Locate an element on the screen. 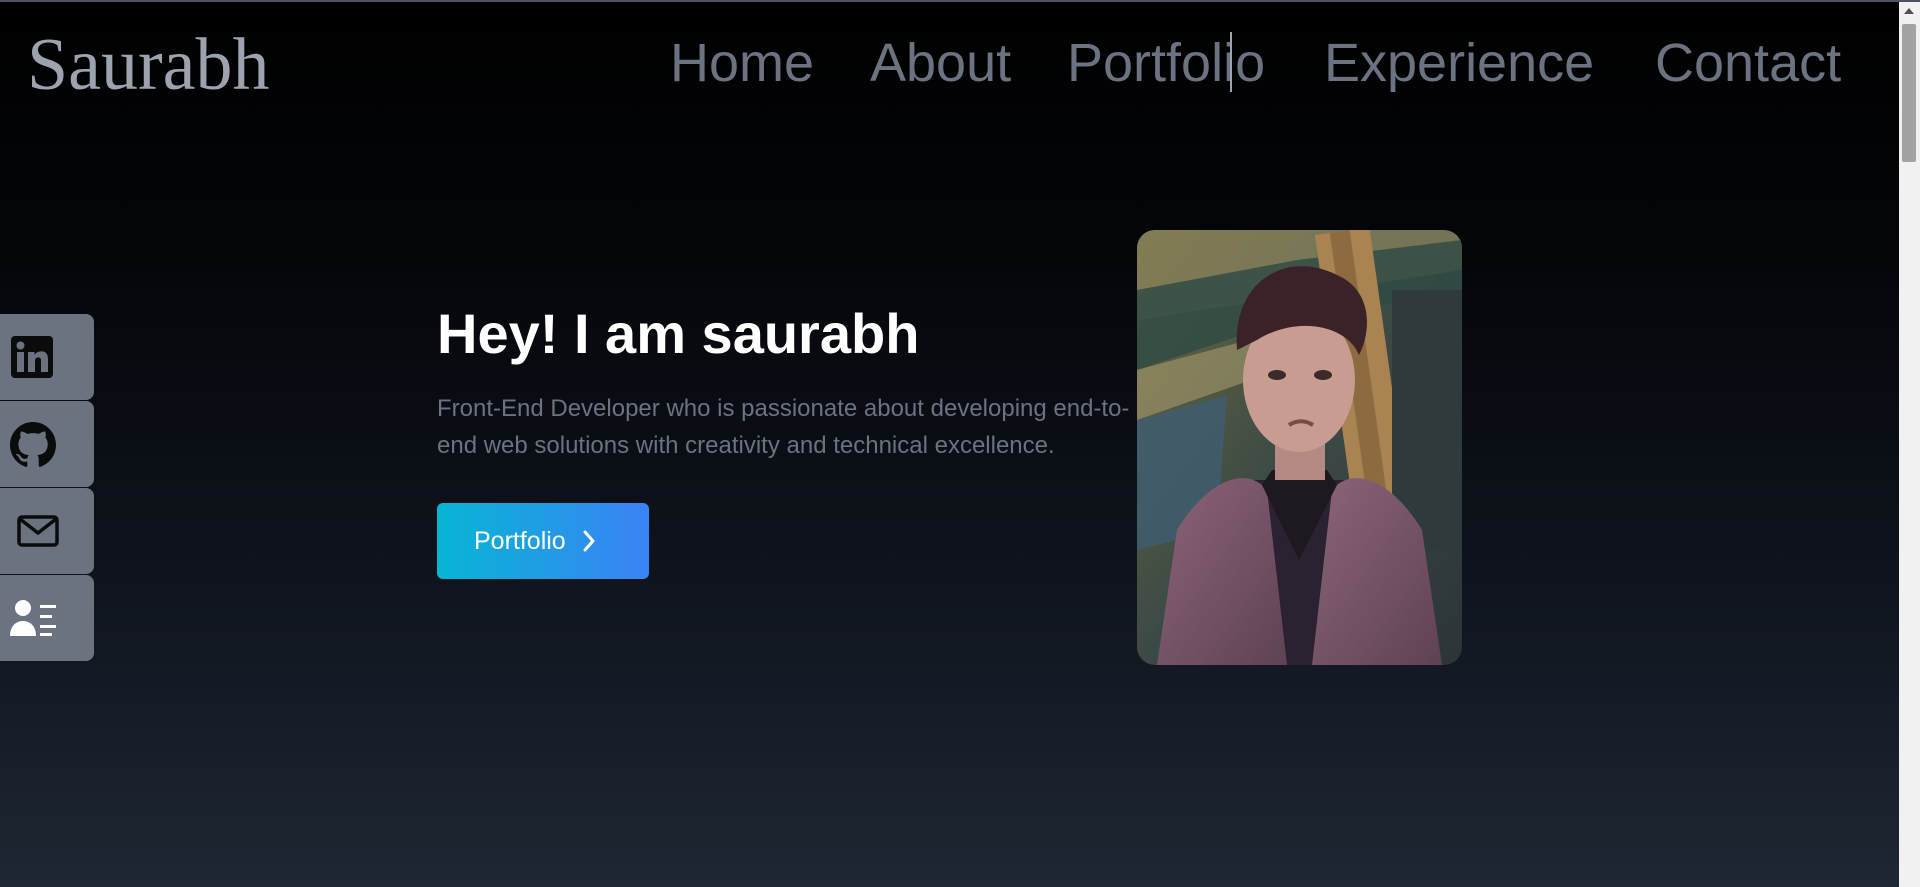  chevron-right-icon is located at coordinates (589, 541).